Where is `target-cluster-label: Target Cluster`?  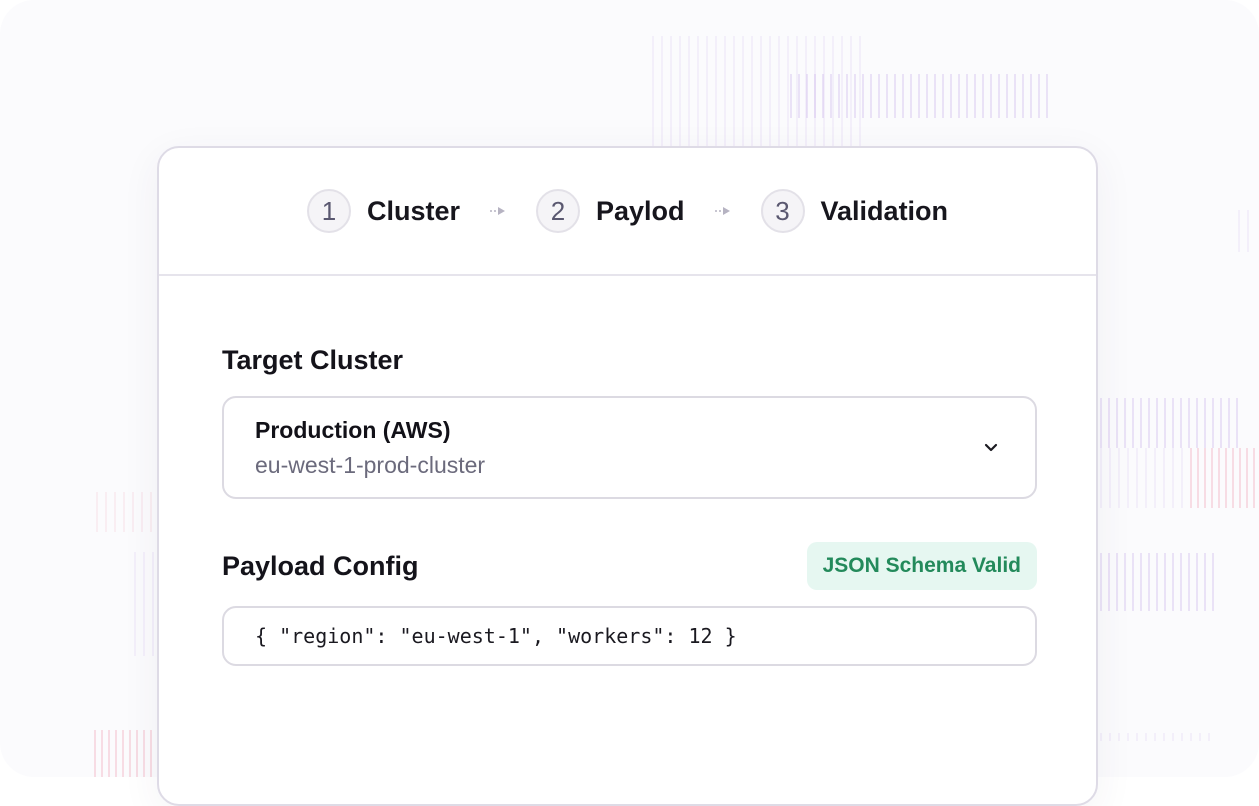 target-cluster-label: Target Cluster is located at coordinates (313, 360).